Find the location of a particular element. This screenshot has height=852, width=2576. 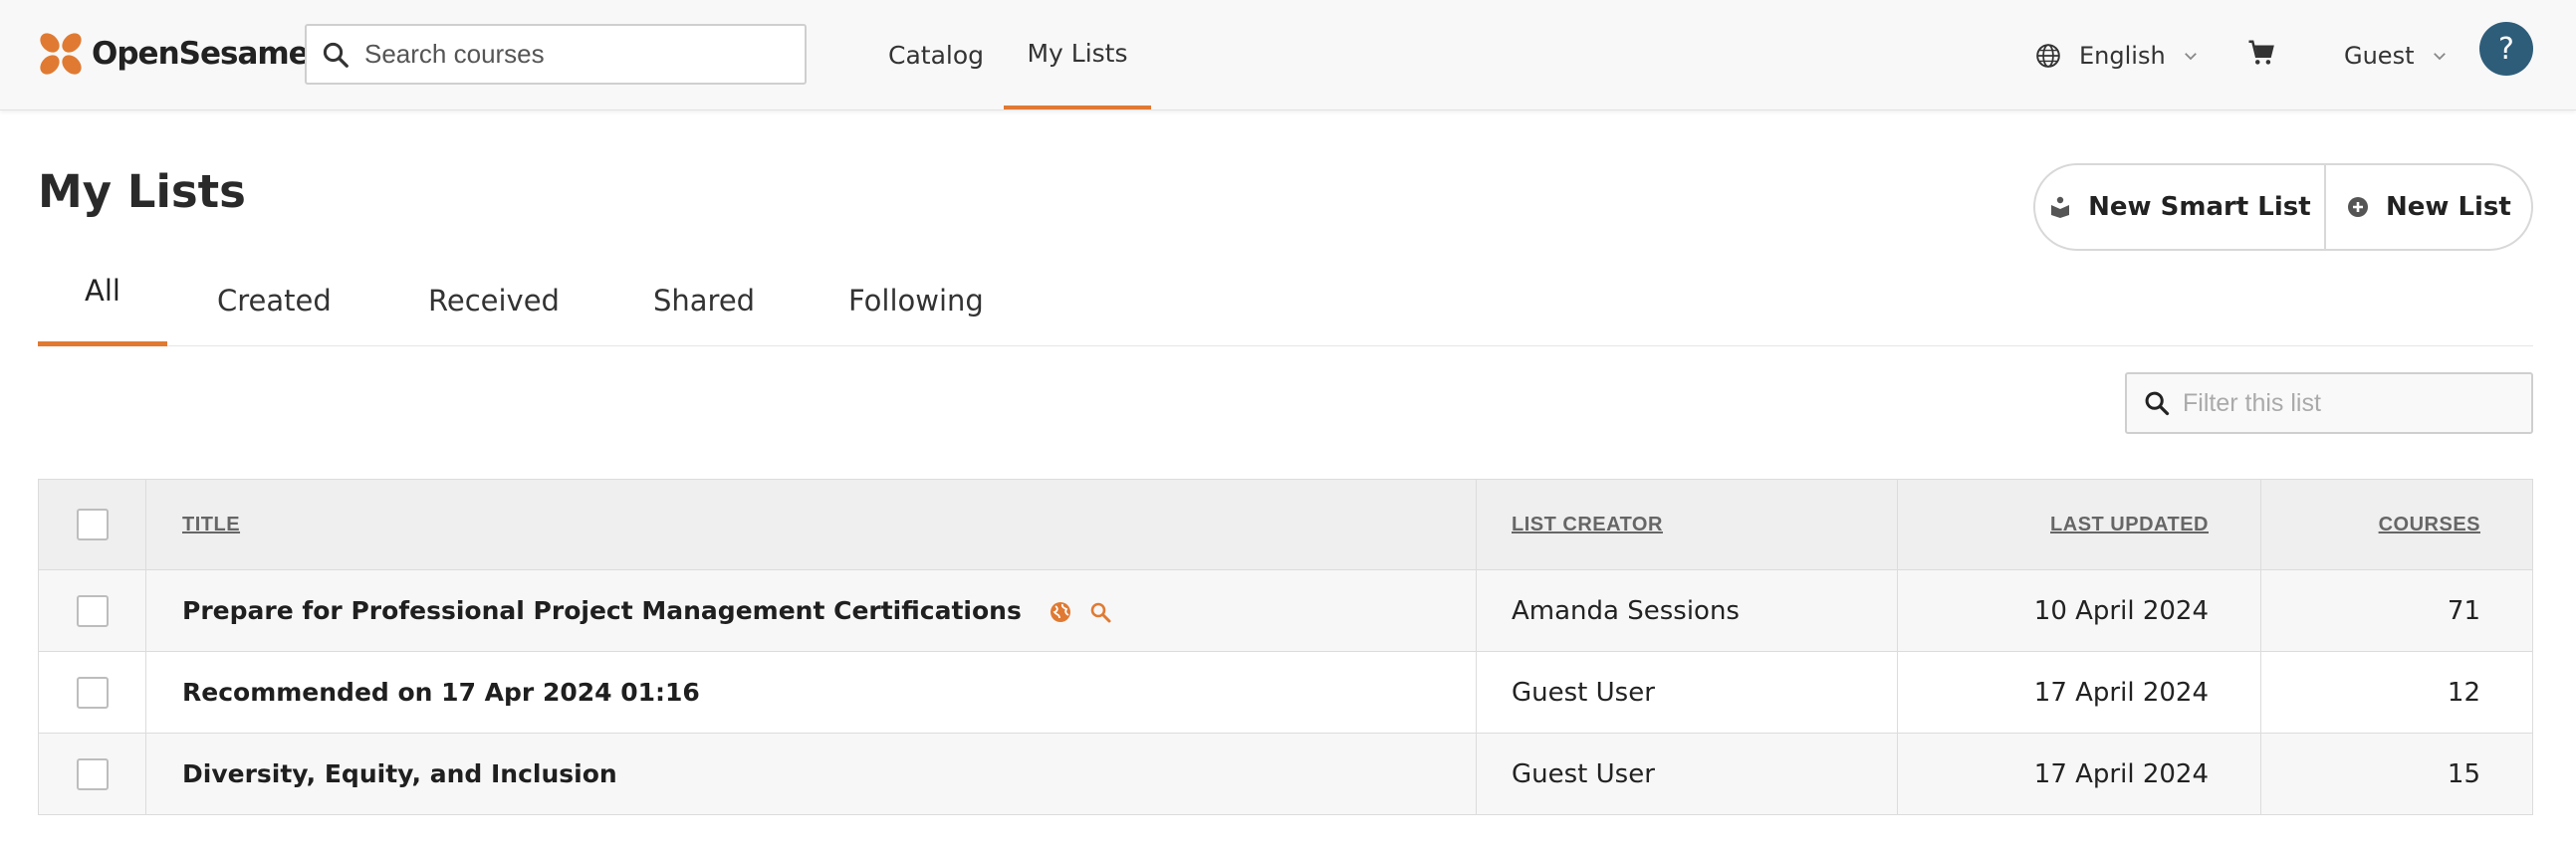

user-menu: Guest is located at coordinates (2396, 55).